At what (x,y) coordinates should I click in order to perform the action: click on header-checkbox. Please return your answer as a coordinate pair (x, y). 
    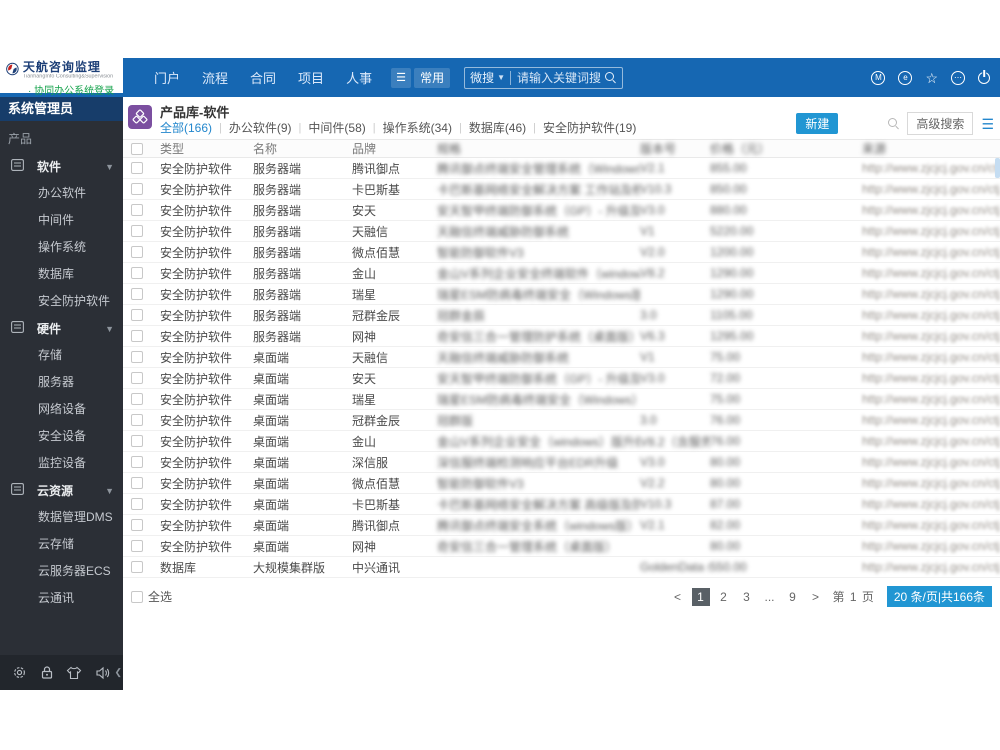
    Looking at the image, I should click on (137, 148).